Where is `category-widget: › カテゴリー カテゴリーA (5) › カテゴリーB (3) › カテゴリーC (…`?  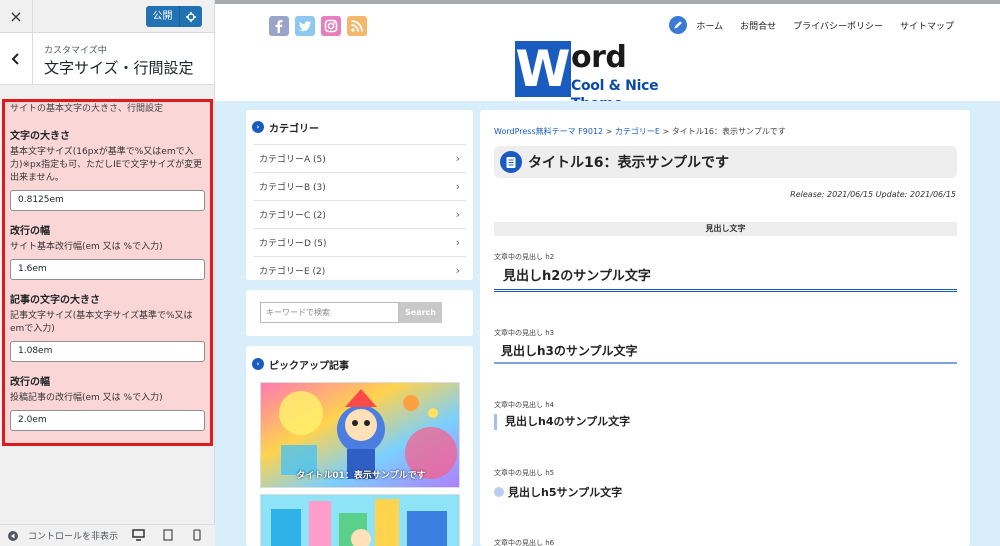 category-widget: › カテゴリー カテゴリーA (5) › カテゴリーB (3) › カテゴリーC (… is located at coordinates (359, 195).